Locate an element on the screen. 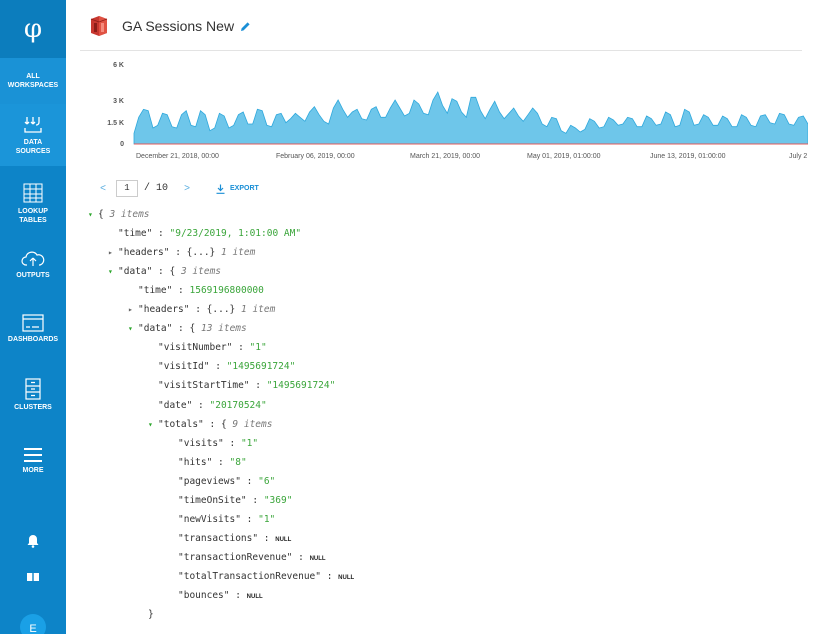 The width and height of the screenshot is (828, 634). logo-glyph: φ is located at coordinates (33, 29).